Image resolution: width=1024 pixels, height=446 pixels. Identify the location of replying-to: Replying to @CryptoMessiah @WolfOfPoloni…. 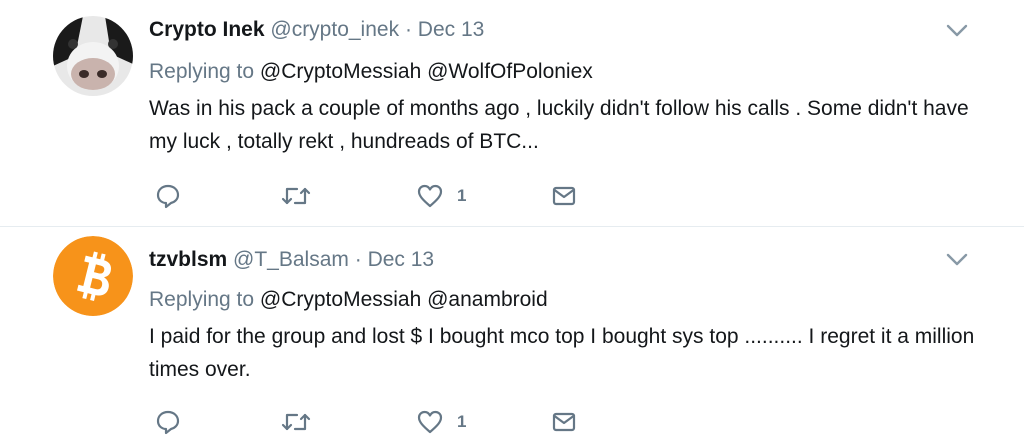
(371, 72).